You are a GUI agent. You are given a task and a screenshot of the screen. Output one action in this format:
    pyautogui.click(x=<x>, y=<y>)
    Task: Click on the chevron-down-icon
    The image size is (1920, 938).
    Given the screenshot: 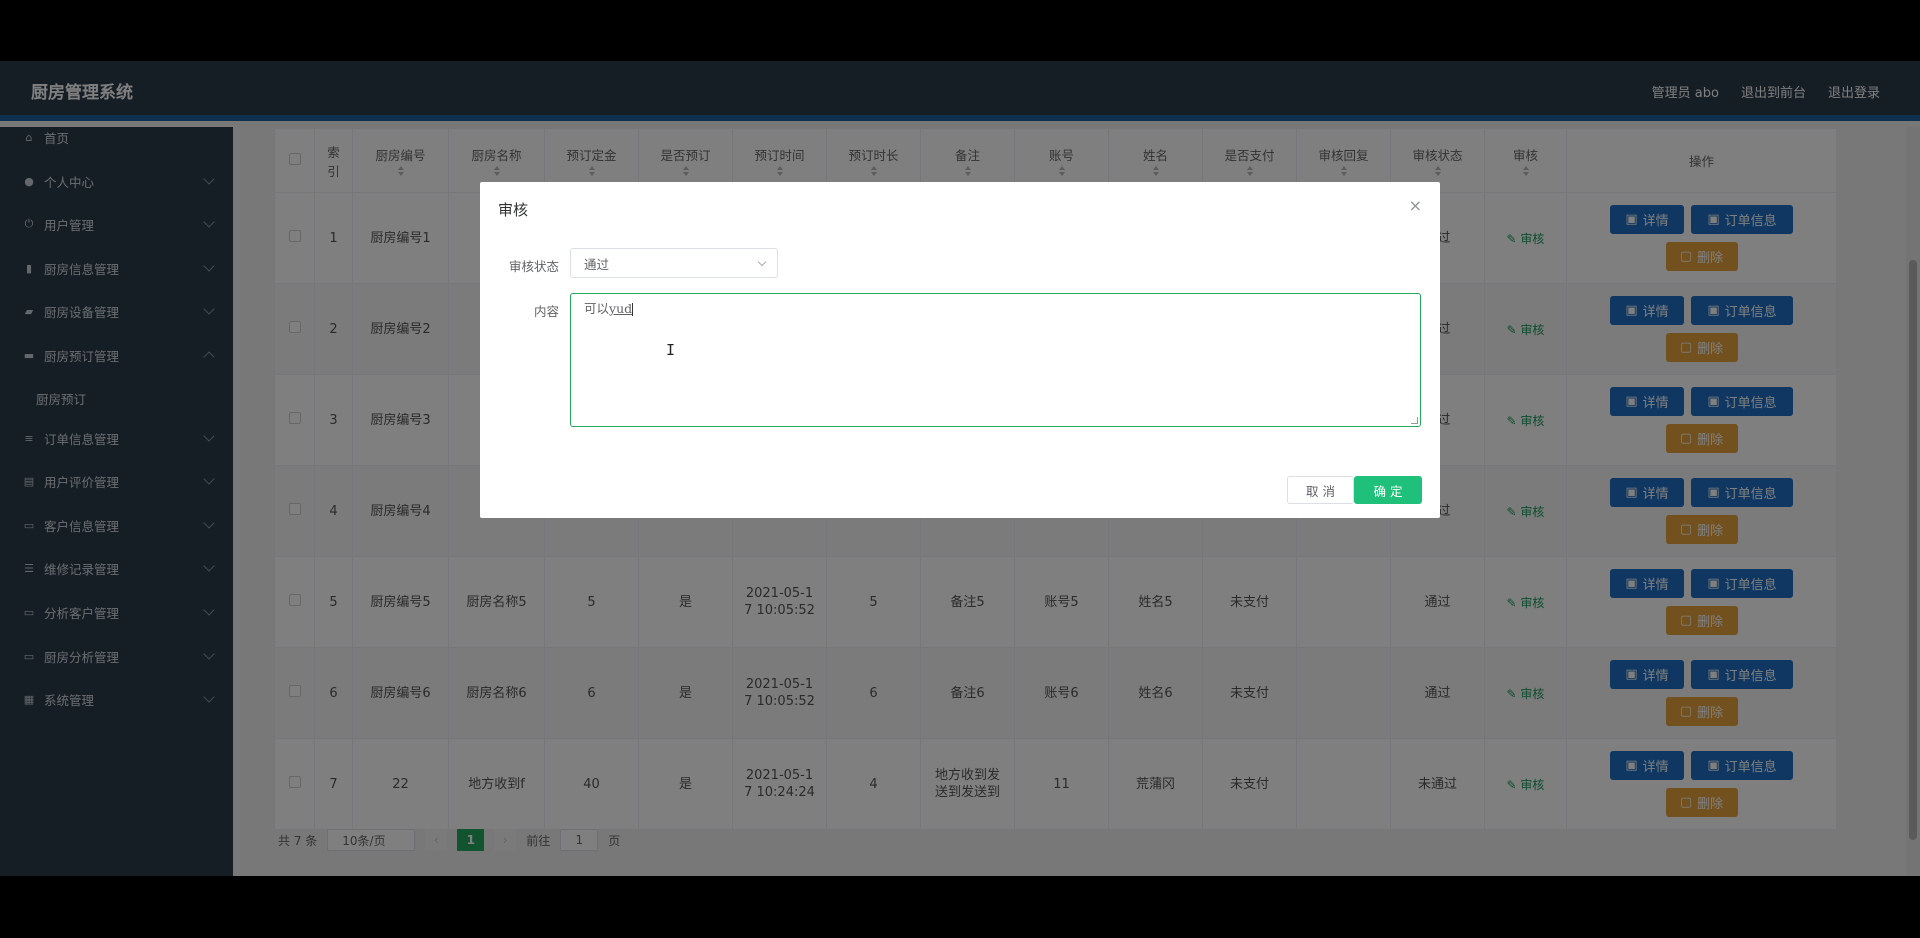 What is the action you would take?
    pyautogui.click(x=762, y=262)
    